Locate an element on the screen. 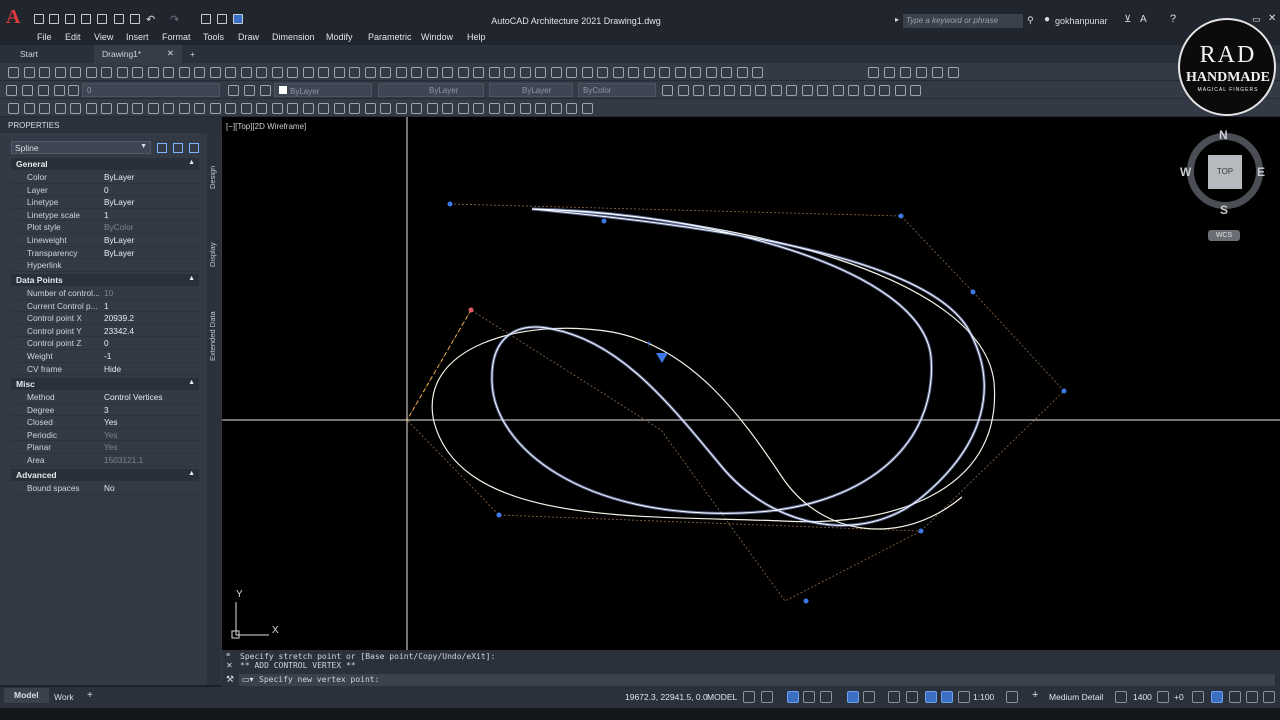 This screenshot has width=1280, height=720. viewcube-top-face: TOP is located at coordinates (1225, 172).